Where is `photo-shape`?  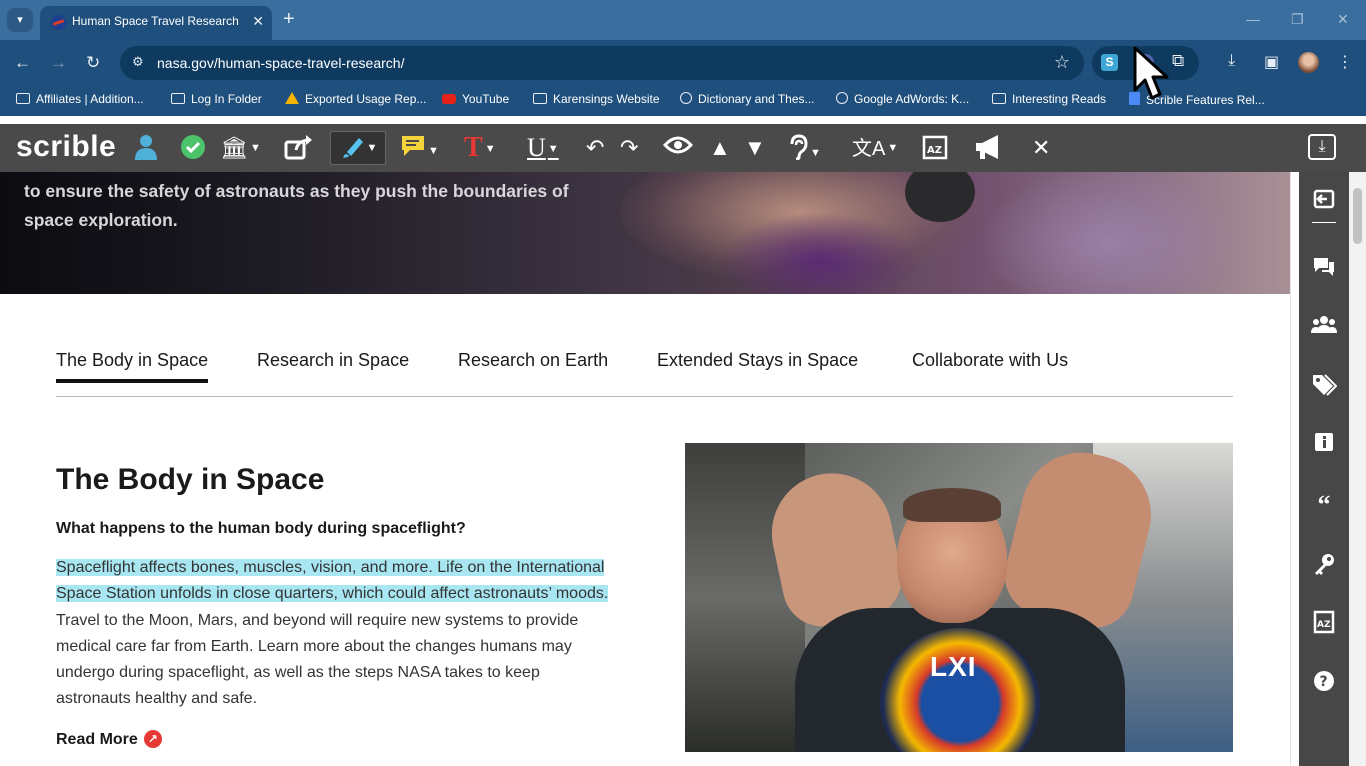
photo-shape is located at coordinates (952, 505).